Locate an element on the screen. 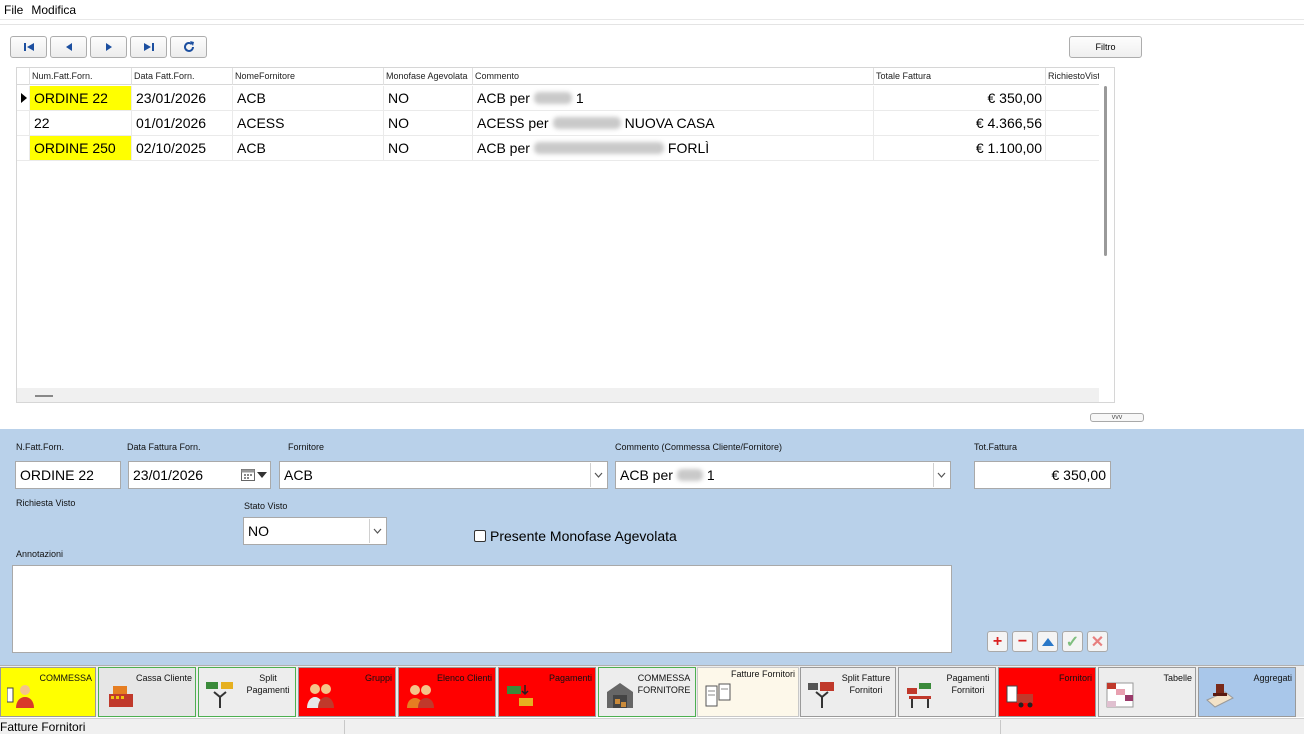 Image resolution: width=1304 pixels, height=734 pixels. richiesta-visto-label: Richiesta Visto is located at coordinates (46, 503).